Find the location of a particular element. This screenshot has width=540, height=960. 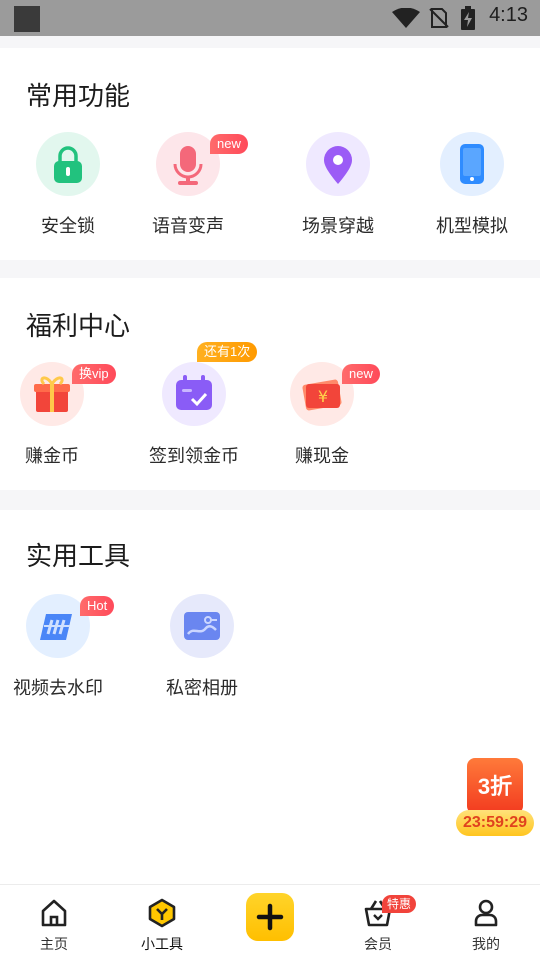

tab-add is located at coordinates (270, 922).